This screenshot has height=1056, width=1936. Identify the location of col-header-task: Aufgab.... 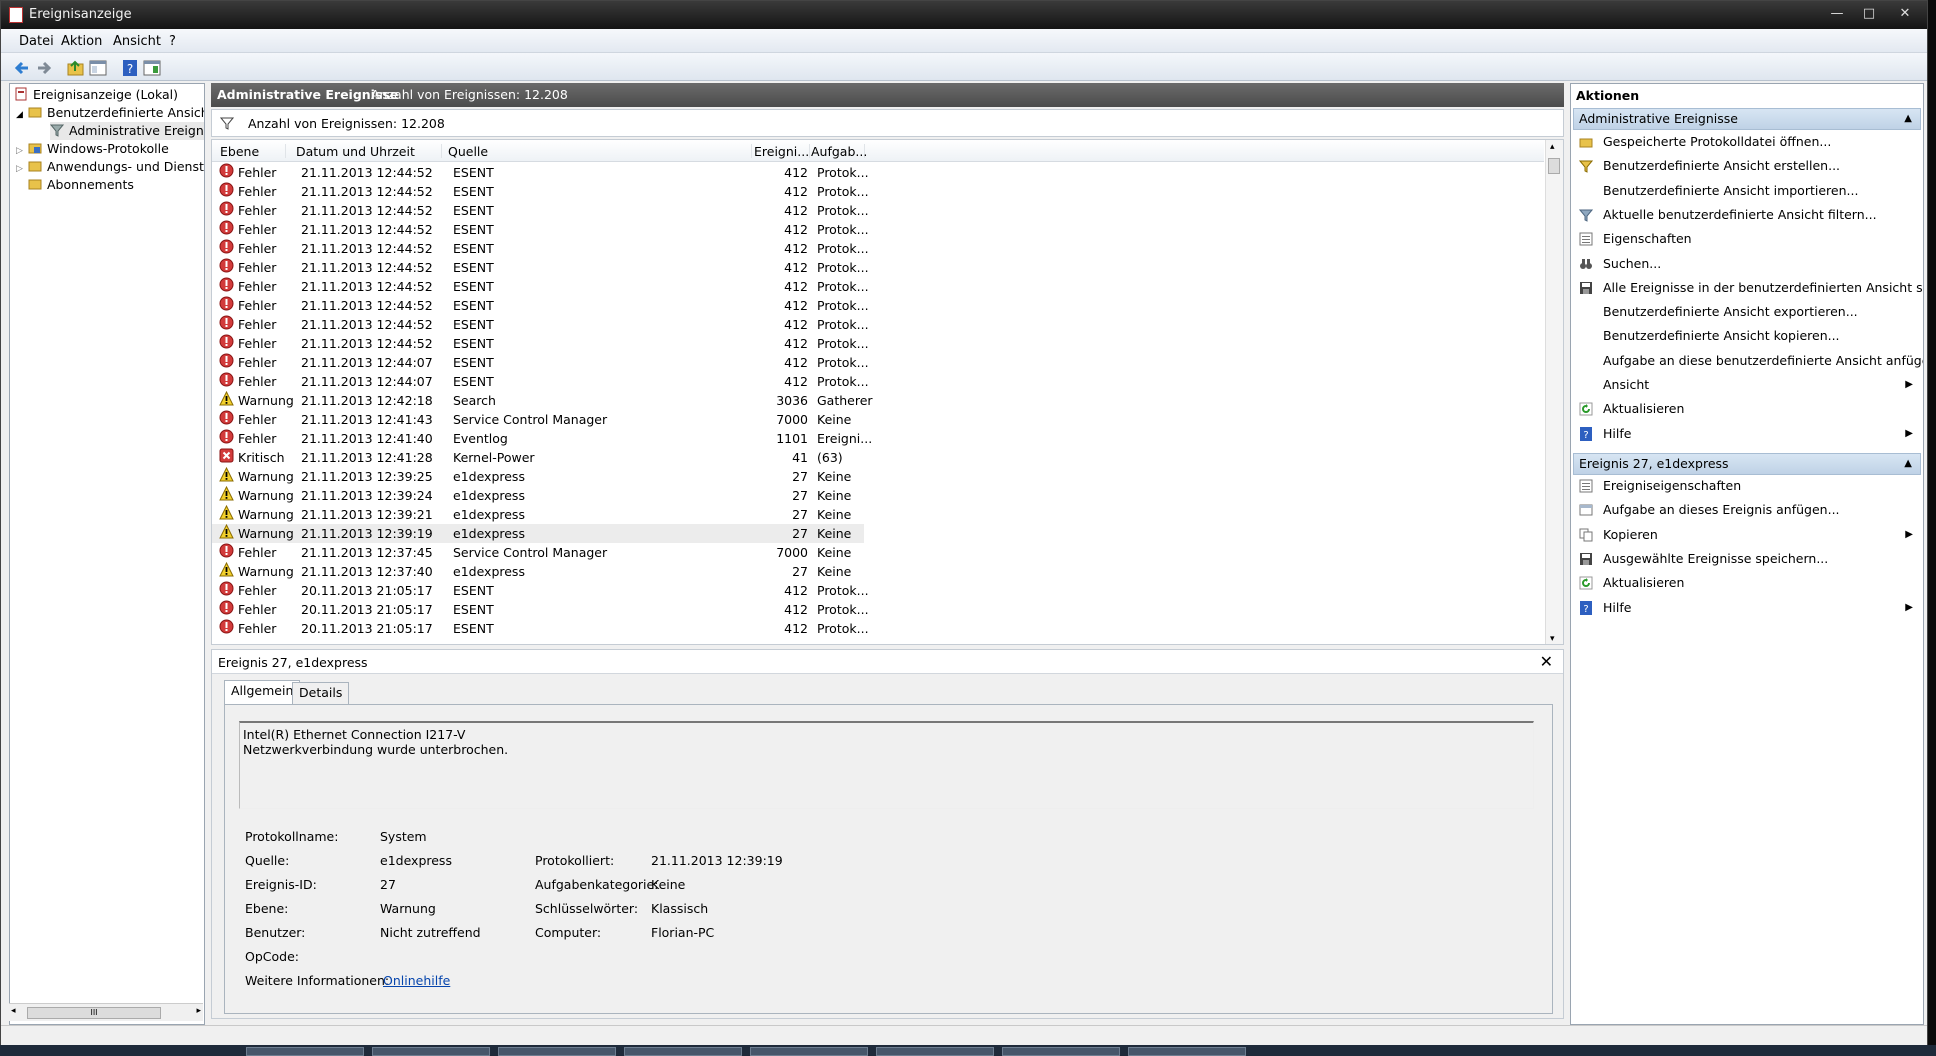
(839, 151).